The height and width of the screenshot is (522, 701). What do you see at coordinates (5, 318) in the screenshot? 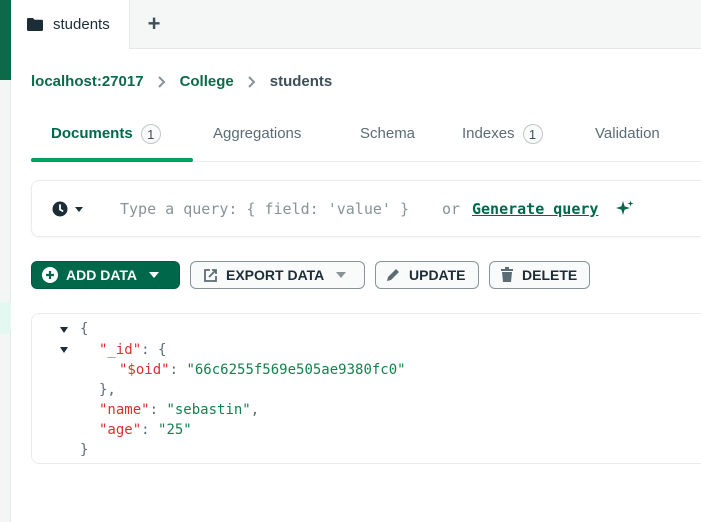
I see `sidebar-selected-highlight` at bounding box center [5, 318].